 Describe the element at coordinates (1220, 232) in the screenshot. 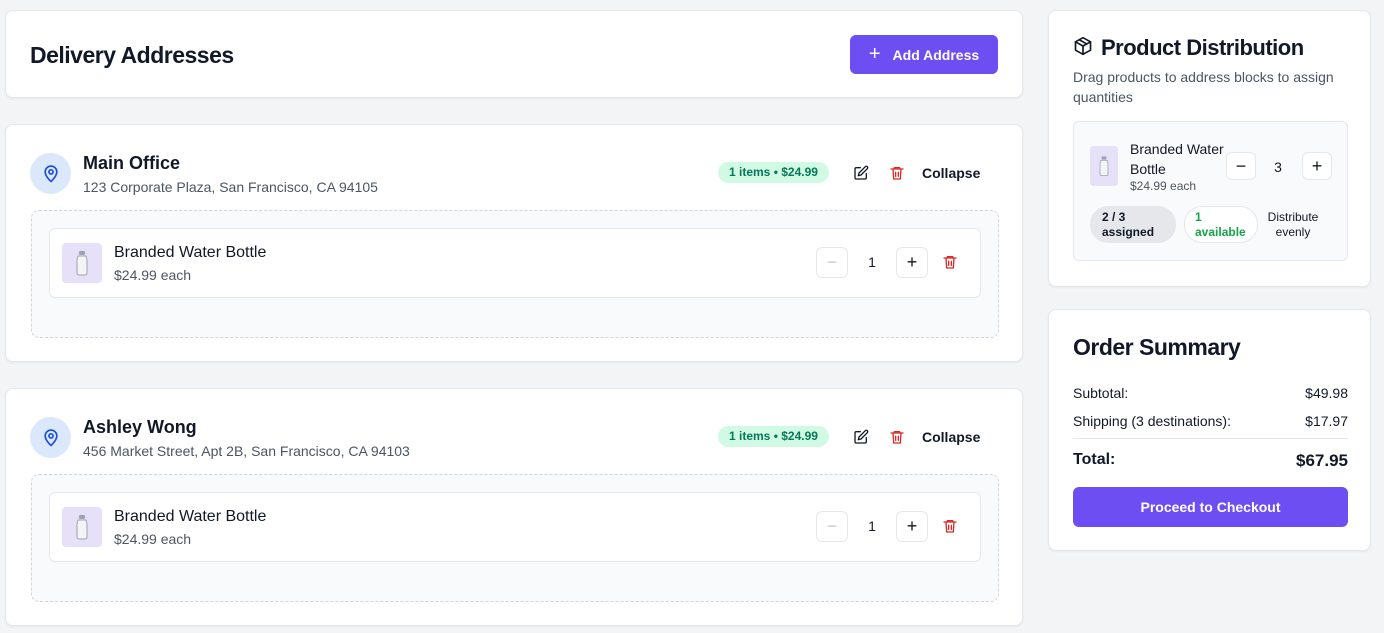

I see `available-label: available` at that location.